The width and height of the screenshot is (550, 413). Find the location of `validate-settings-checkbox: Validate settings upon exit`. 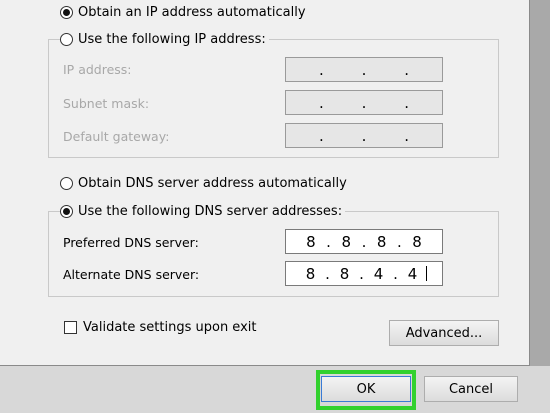

validate-settings-checkbox: Validate settings upon exit is located at coordinates (160, 327).